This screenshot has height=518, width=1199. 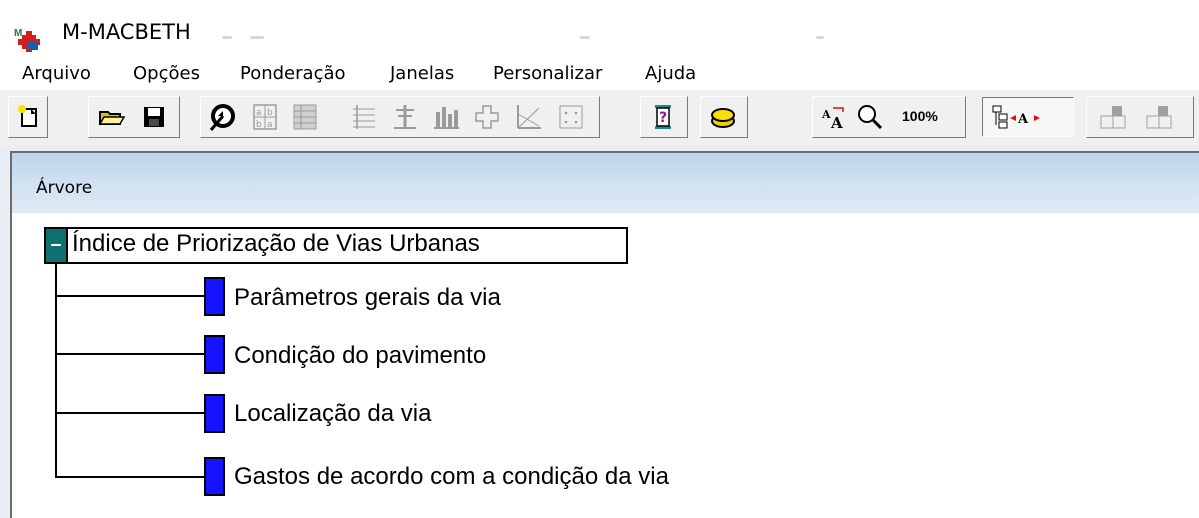 I want to click on app-title: M-MACBETH, so click(x=126, y=32).